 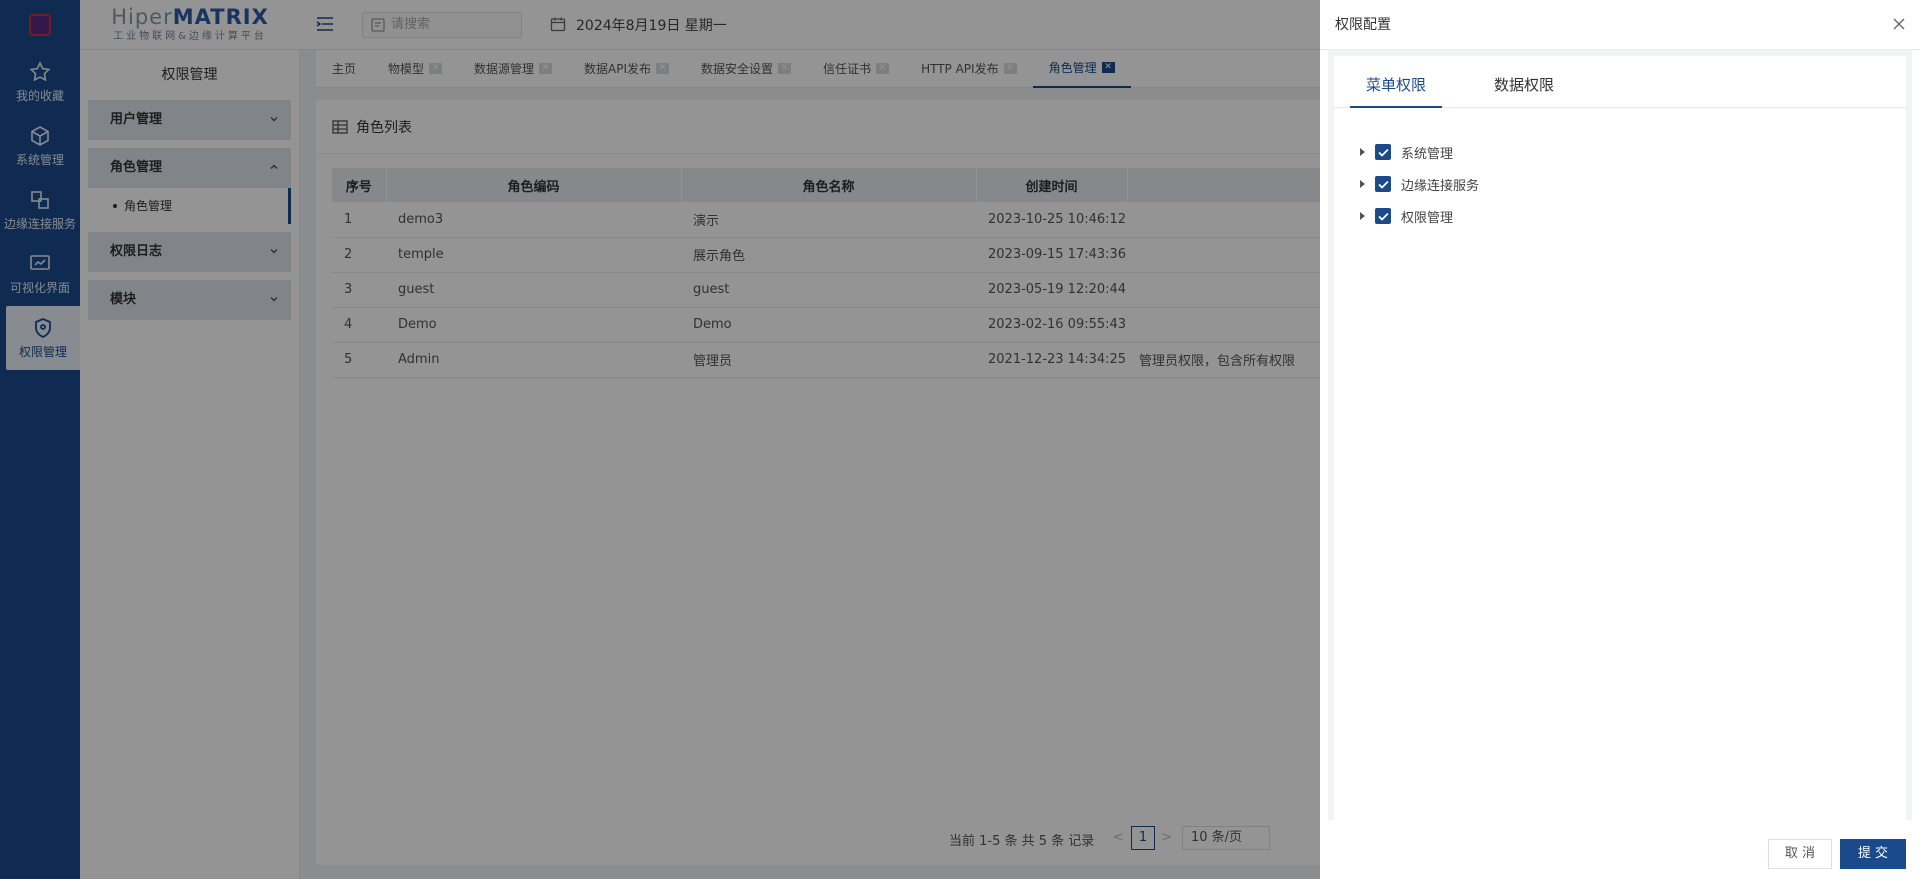 I want to click on checkbox-permission, so click(x=1383, y=216).